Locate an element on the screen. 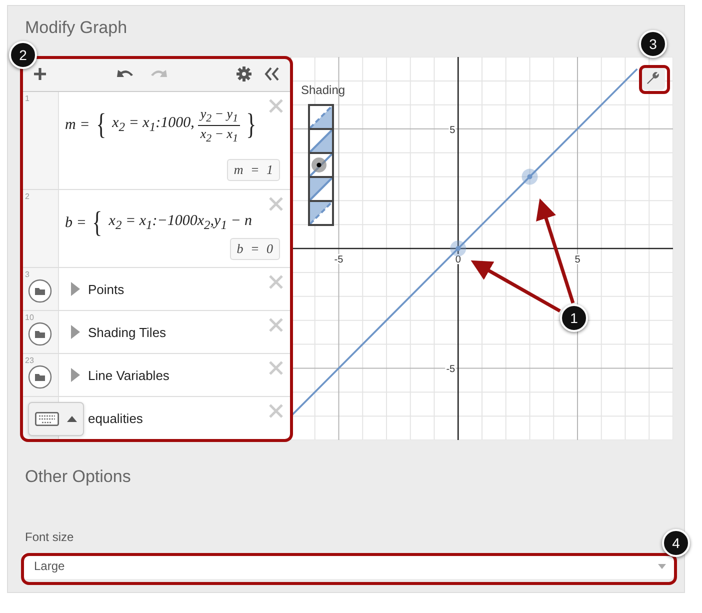 Image resolution: width=702 pixels, height=613 pixels. math-formula: b = { x$_{2}$ = x$_{1}$:−1000x$_{2}$,y$_{1}$ − n is located at coordinates (164, 223).